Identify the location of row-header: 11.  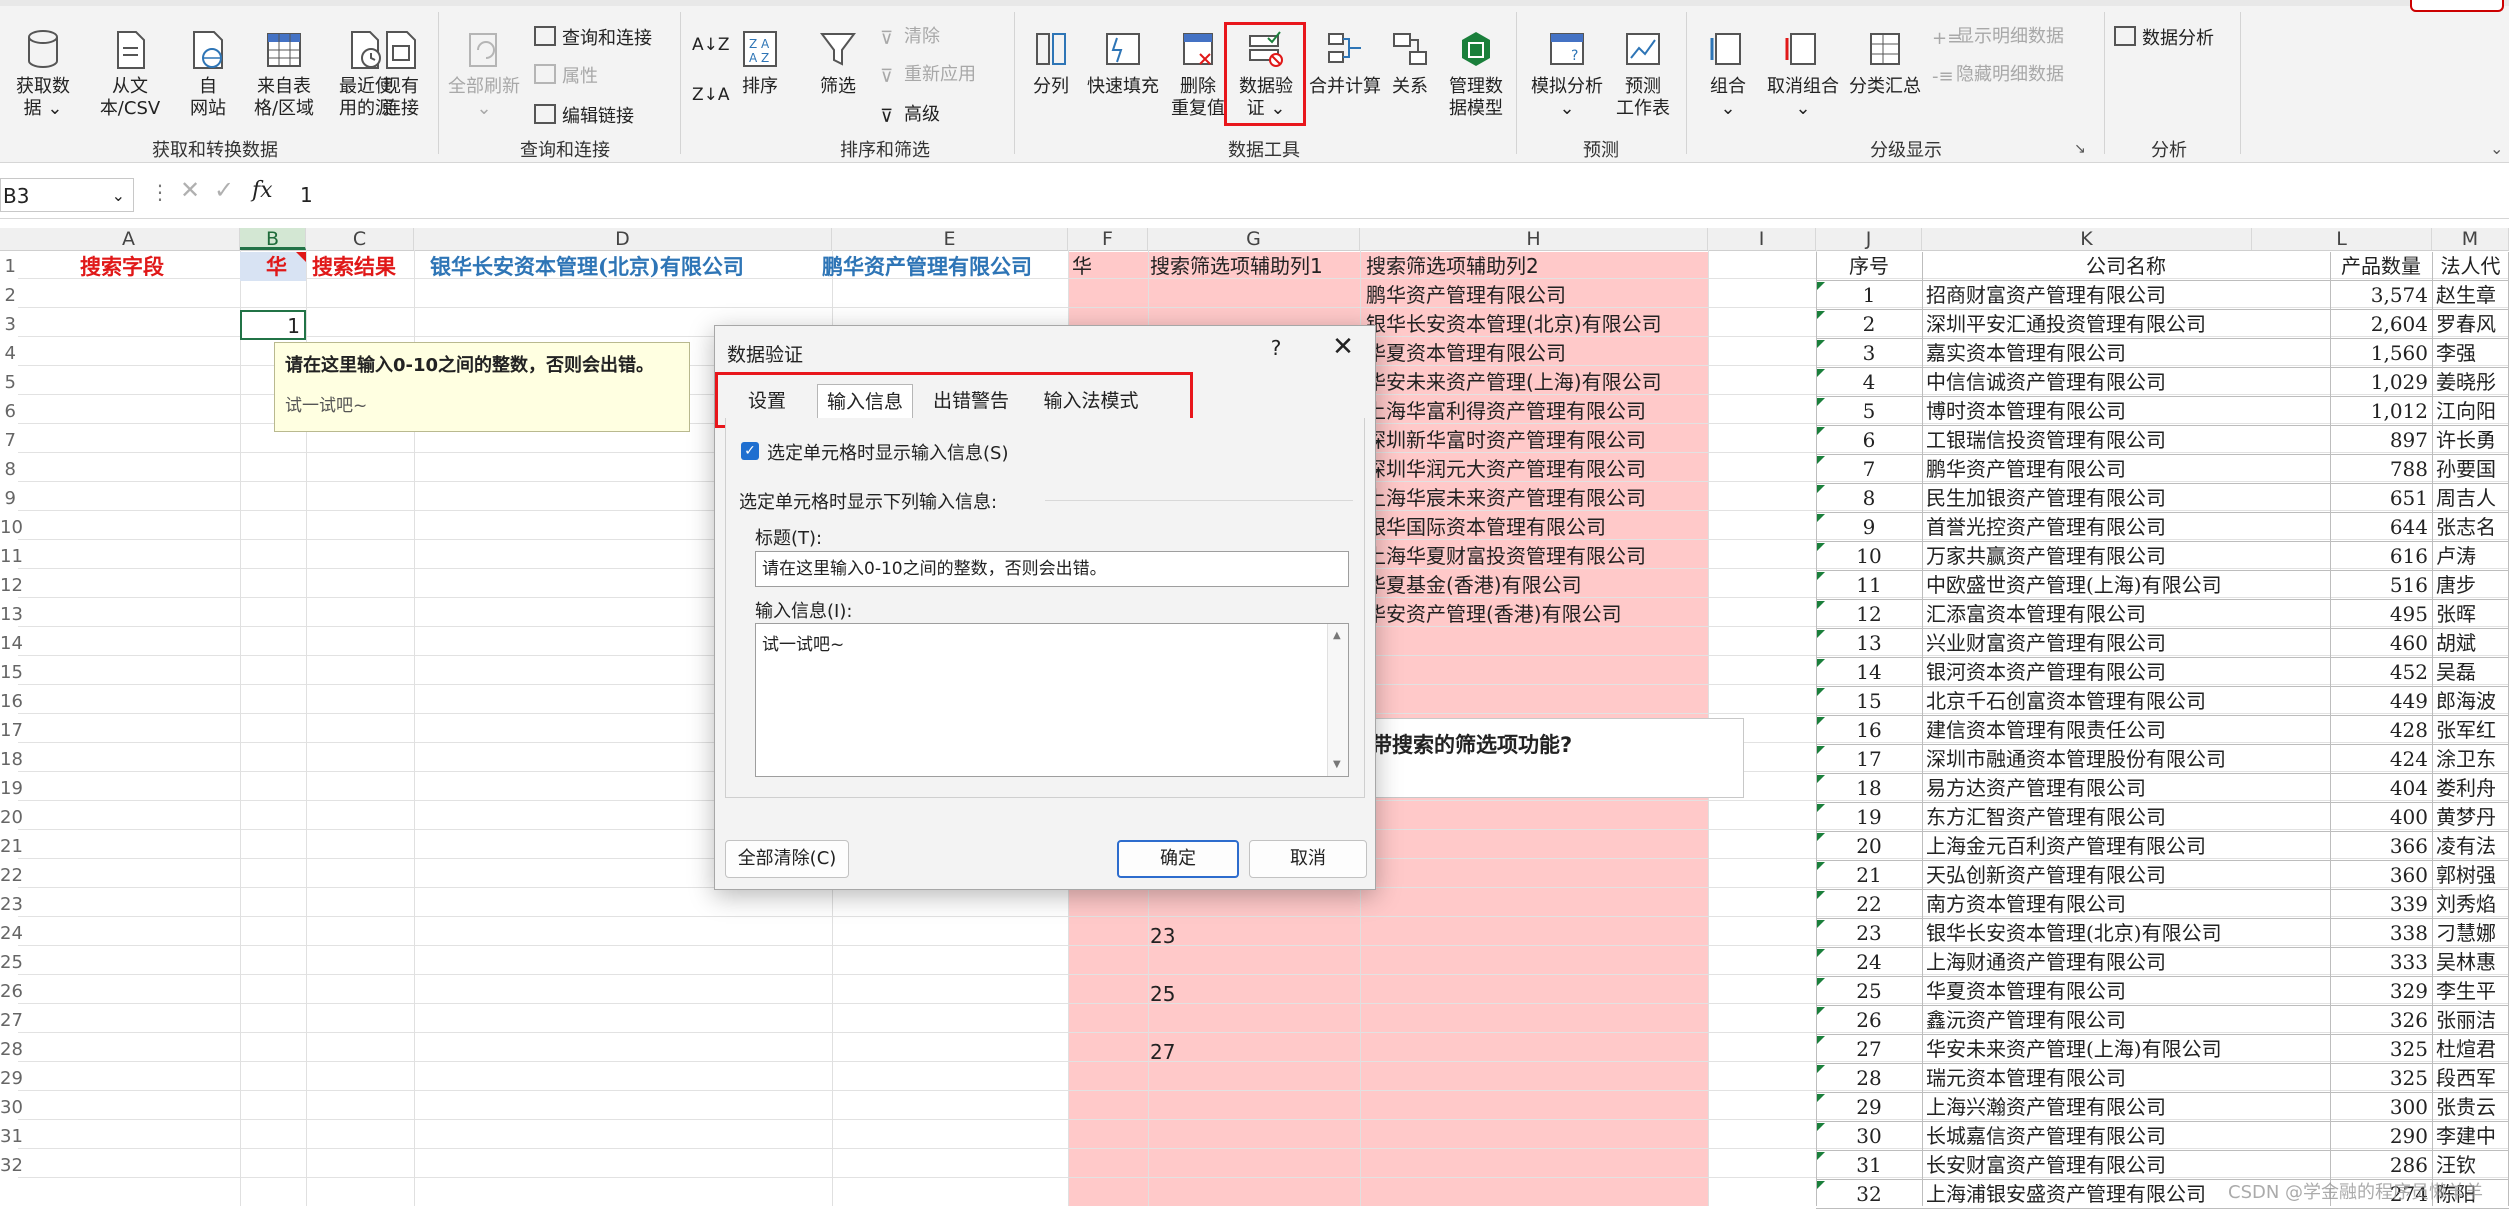
(11, 556).